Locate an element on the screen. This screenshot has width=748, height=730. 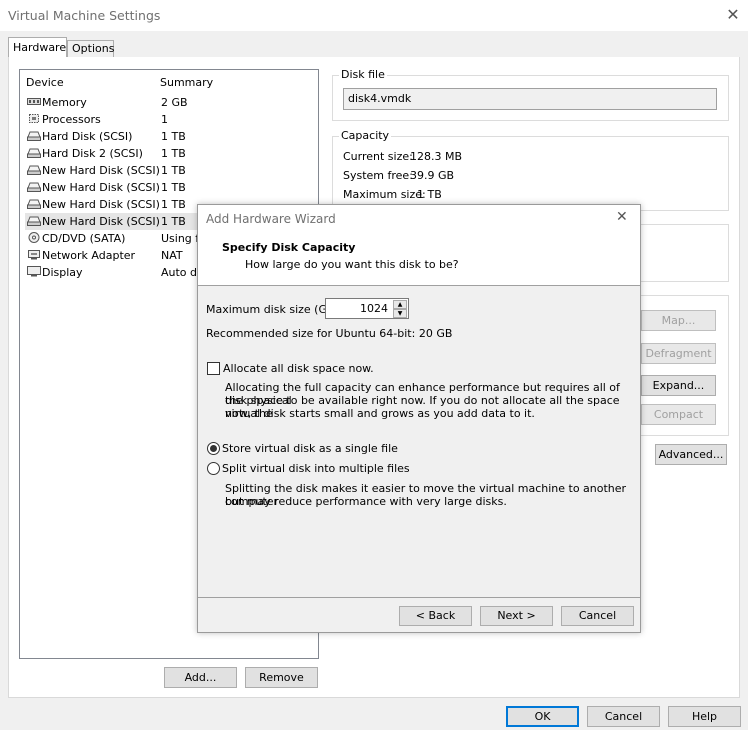
device-summary: 2 GB is located at coordinates (174, 102).